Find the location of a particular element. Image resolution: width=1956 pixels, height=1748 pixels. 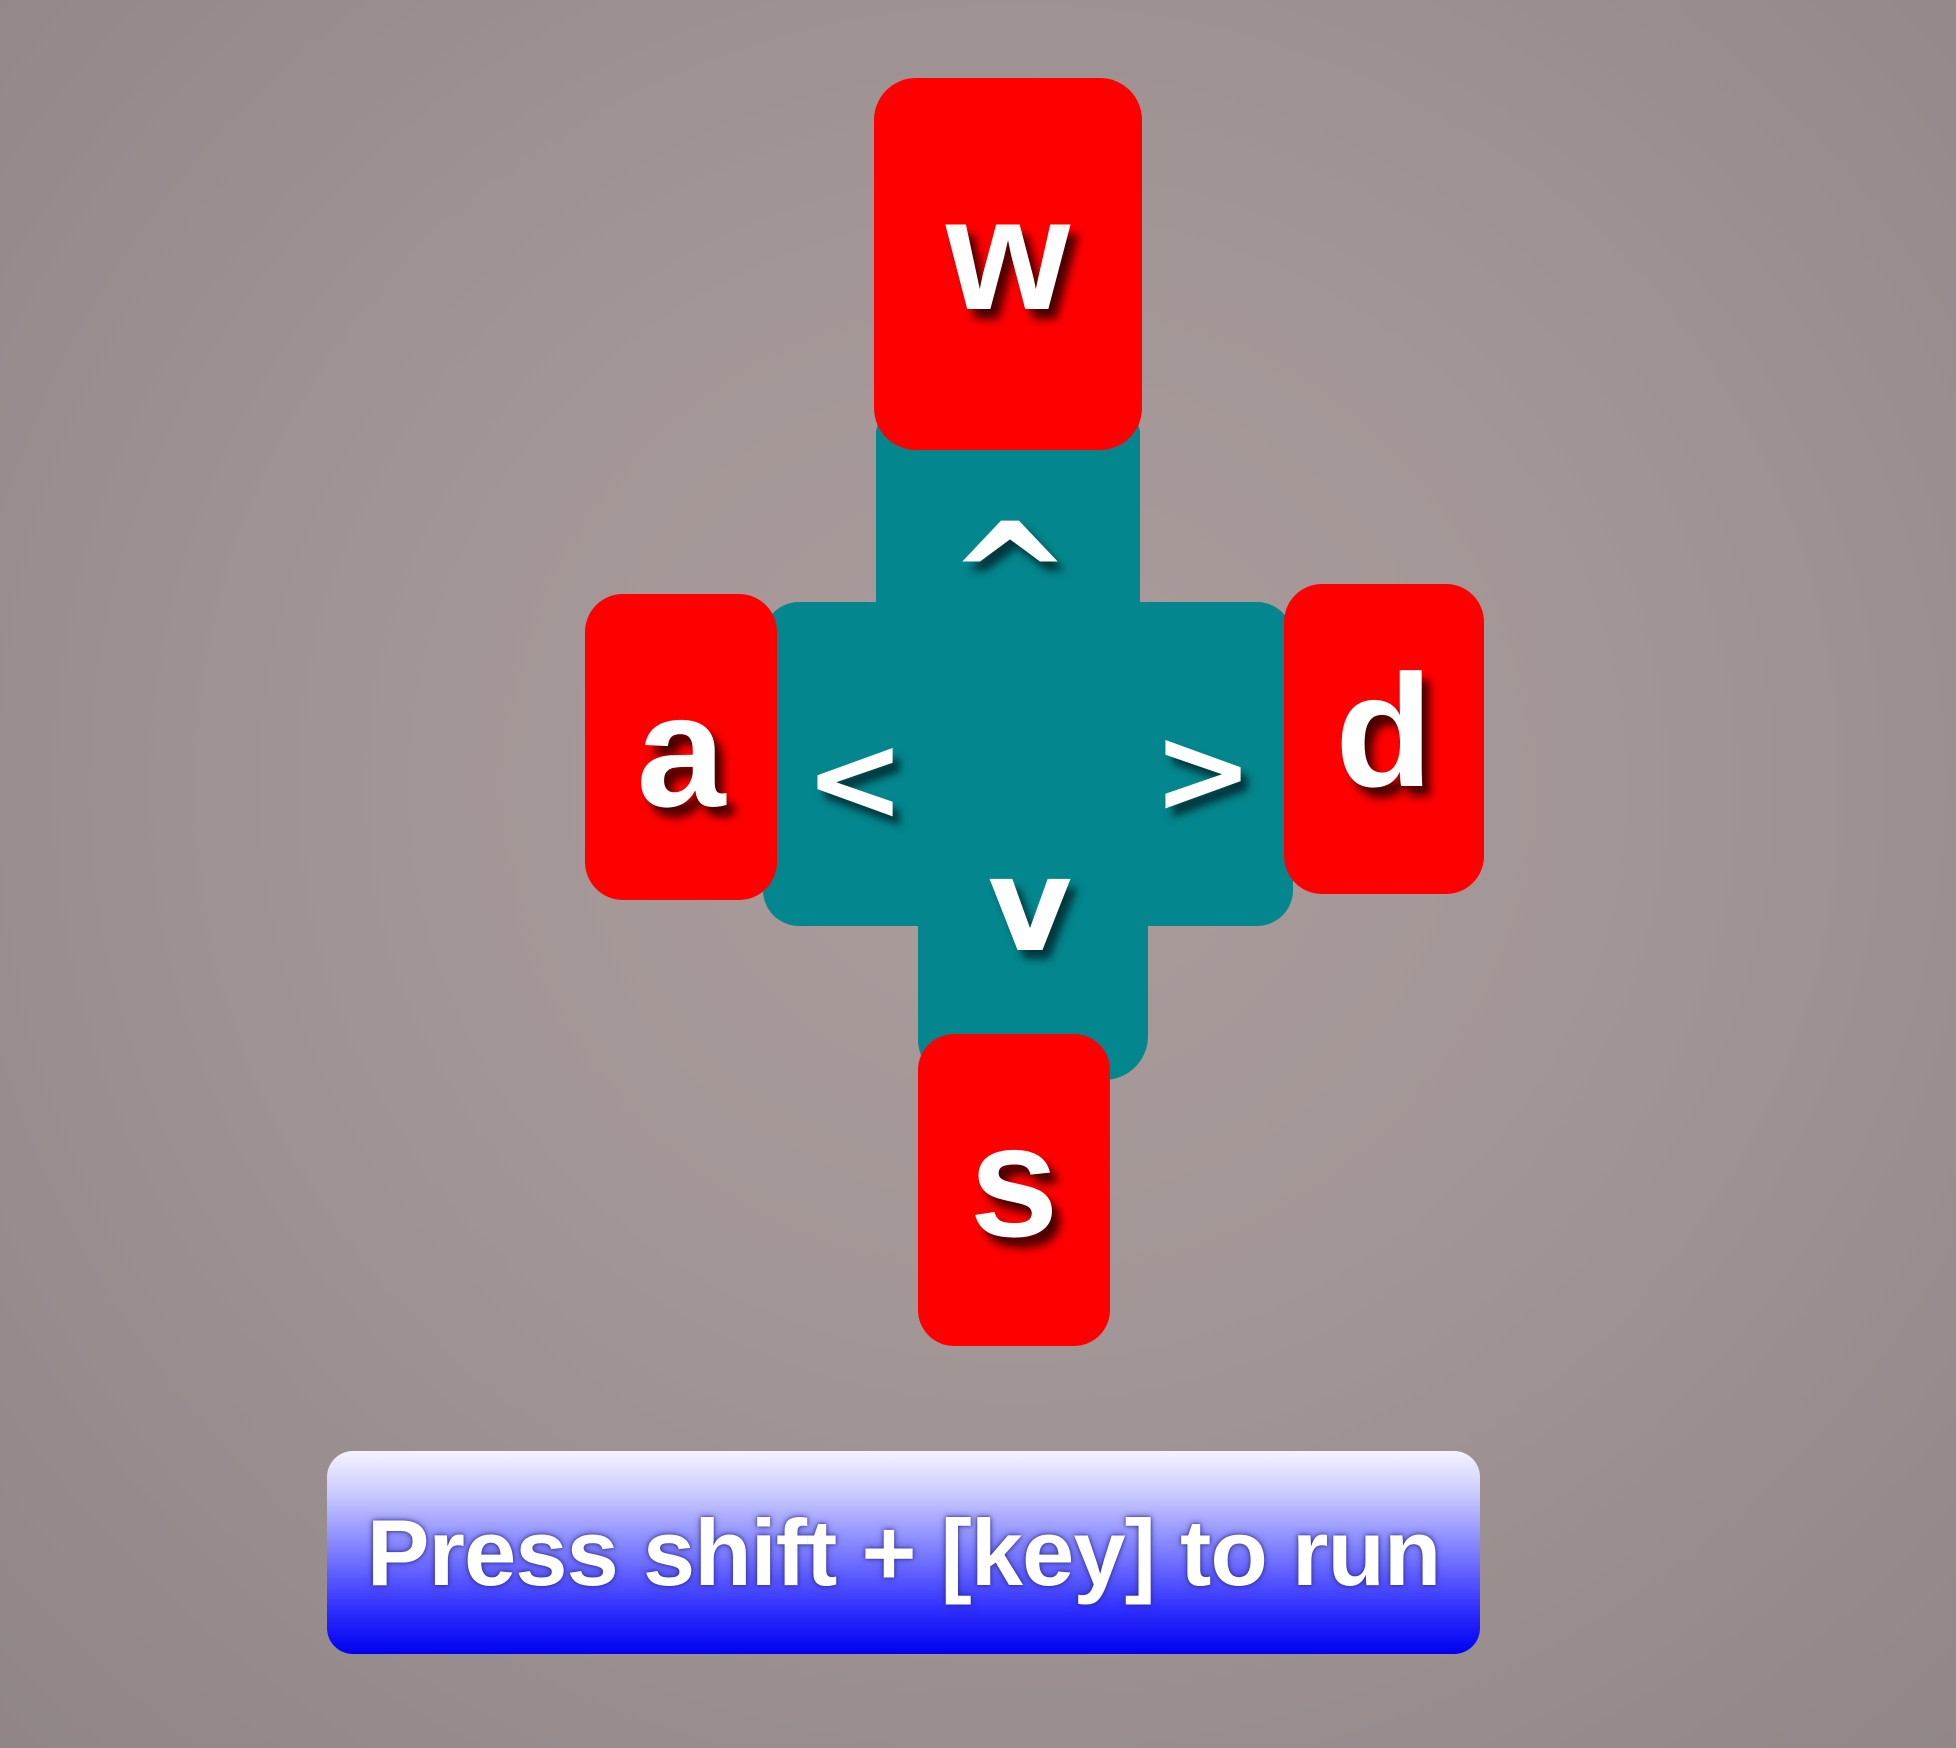

arrow-up-icon: ^ is located at coordinates (1010, 579).